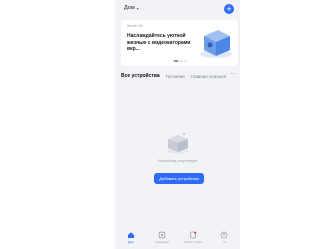  I want to click on tab-master-bedroom: Главная спальня, so click(208, 76).